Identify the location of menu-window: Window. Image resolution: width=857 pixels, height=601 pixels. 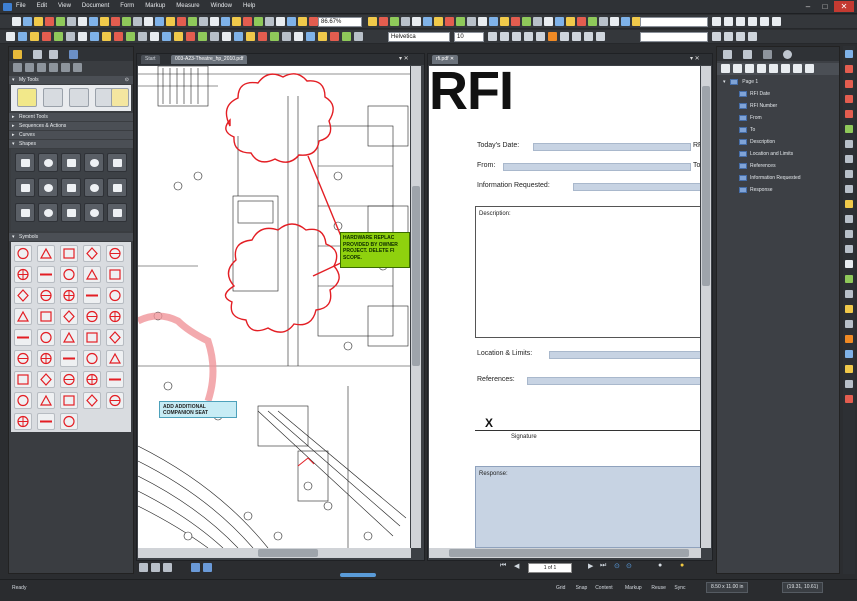
(221, 6).